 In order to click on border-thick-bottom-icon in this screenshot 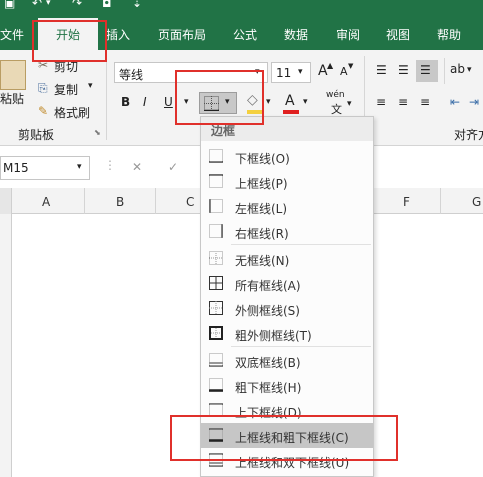, I will do `click(216, 385)`.